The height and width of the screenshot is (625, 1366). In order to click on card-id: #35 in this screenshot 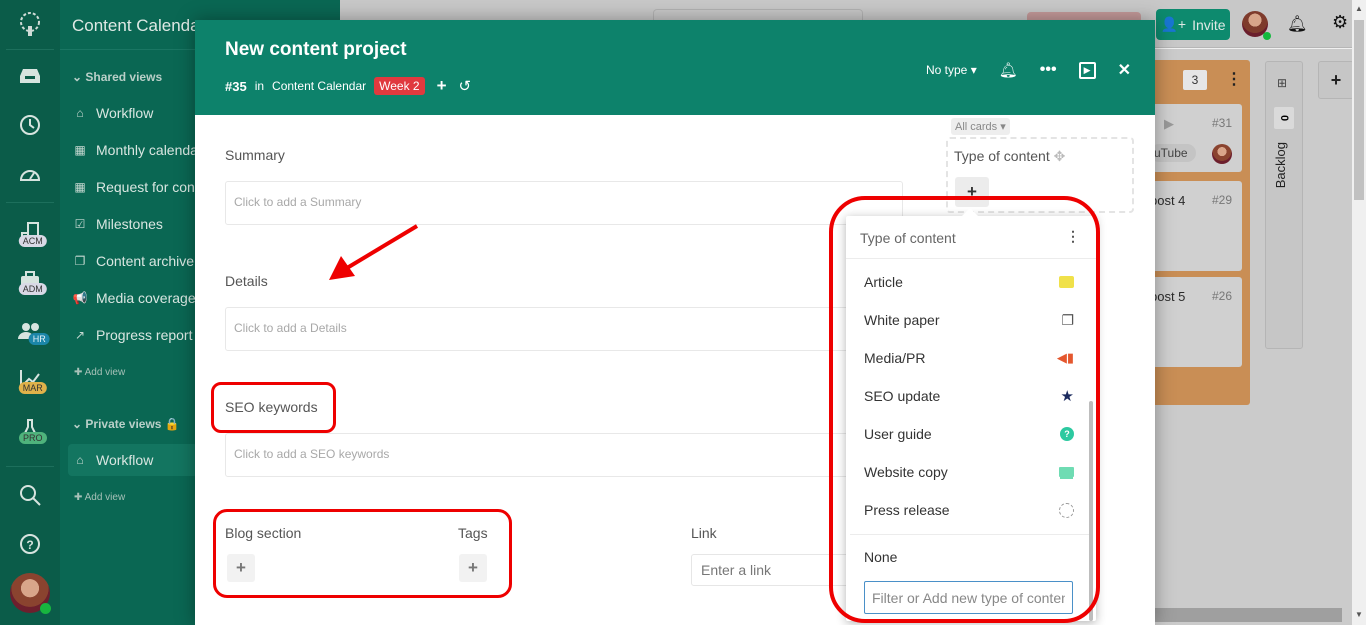, I will do `click(236, 86)`.